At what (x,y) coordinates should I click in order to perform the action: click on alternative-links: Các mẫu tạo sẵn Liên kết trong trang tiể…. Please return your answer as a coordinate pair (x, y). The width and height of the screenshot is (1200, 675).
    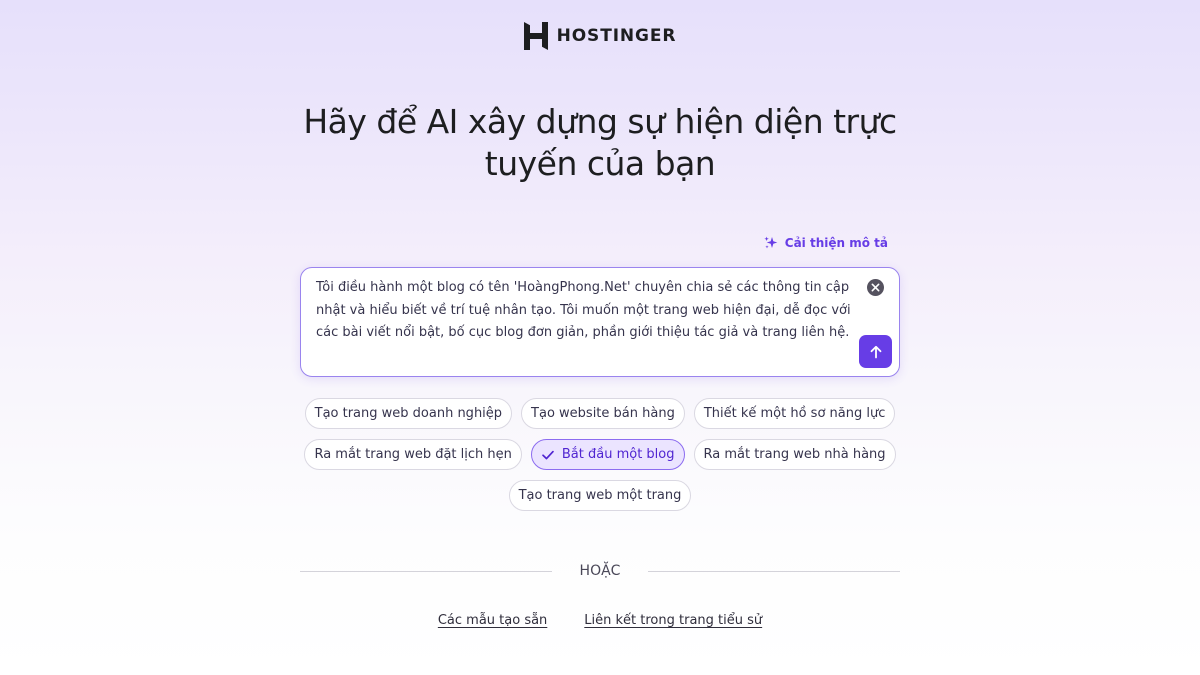
    Looking at the image, I should click on (600, 620).